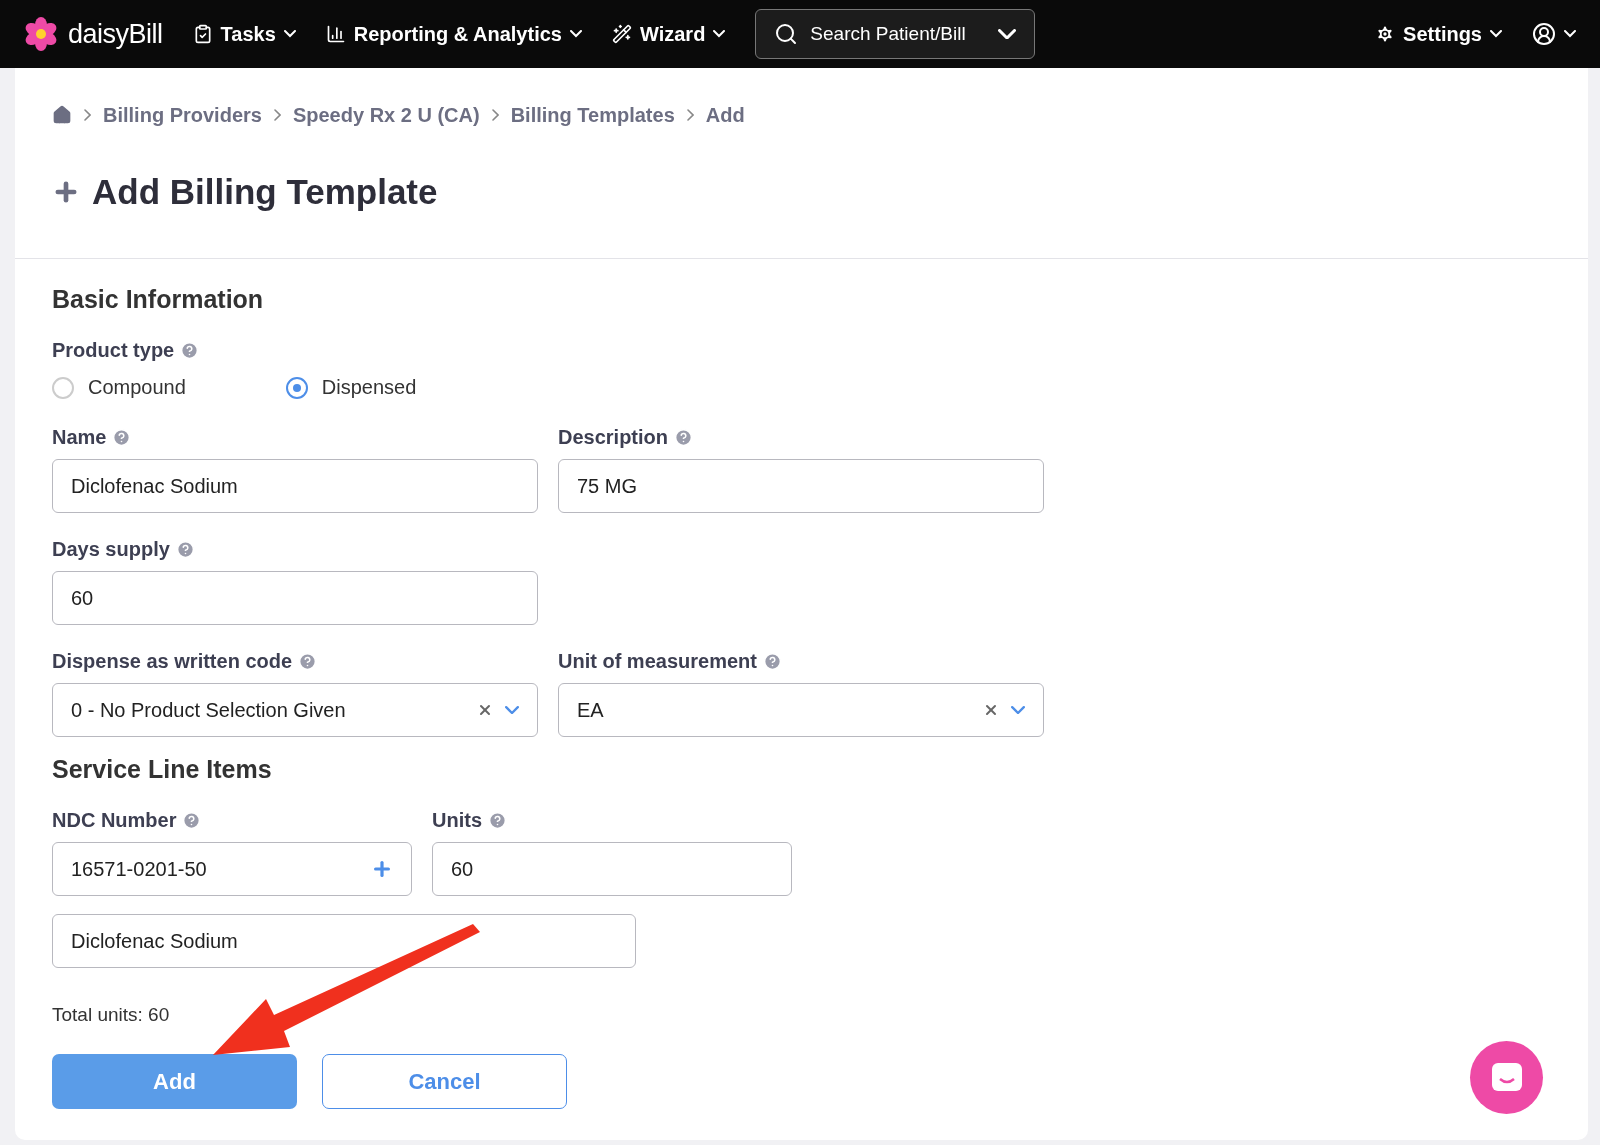  What do you see at coordinates (115, 34) in the screenshot?
I see `brand-name: daisyBill` at bounding box center [115, 34].